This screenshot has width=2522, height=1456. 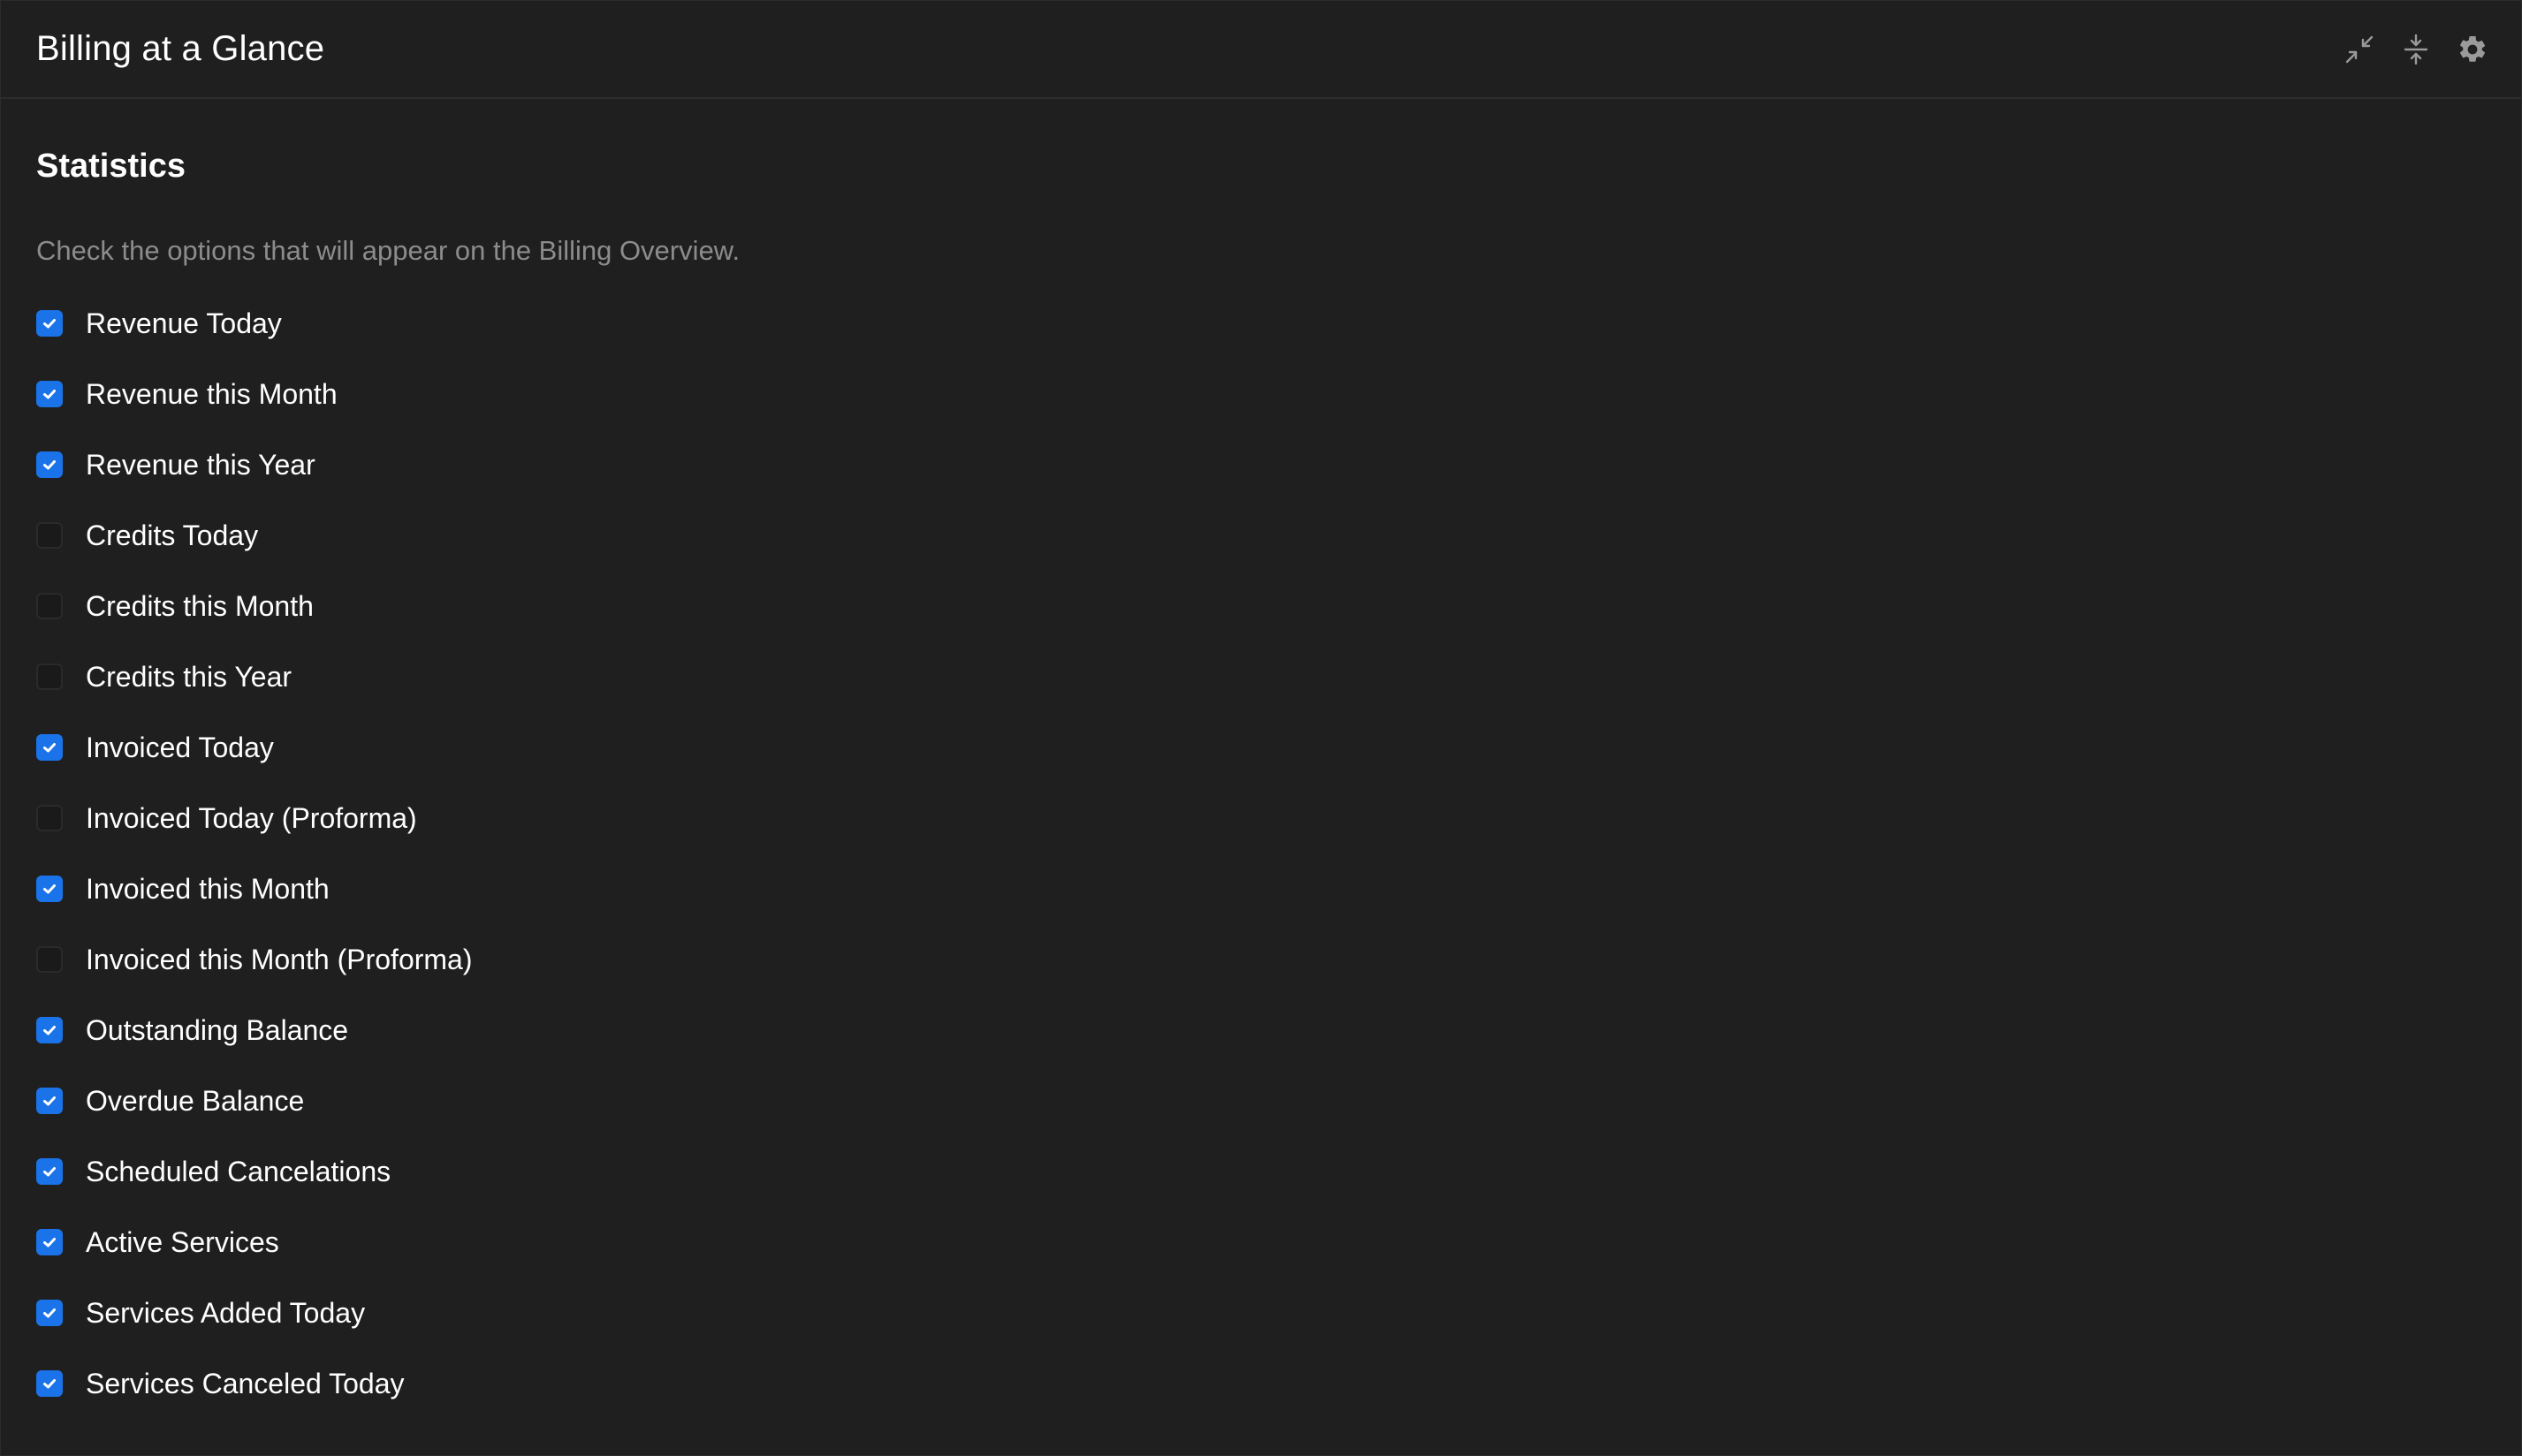 What do you see at coordinates (1261, 1383) in the screenshot?
I see `option-services-canceled-today: Services Canceled Today` at bounding box center [1261, 1383].